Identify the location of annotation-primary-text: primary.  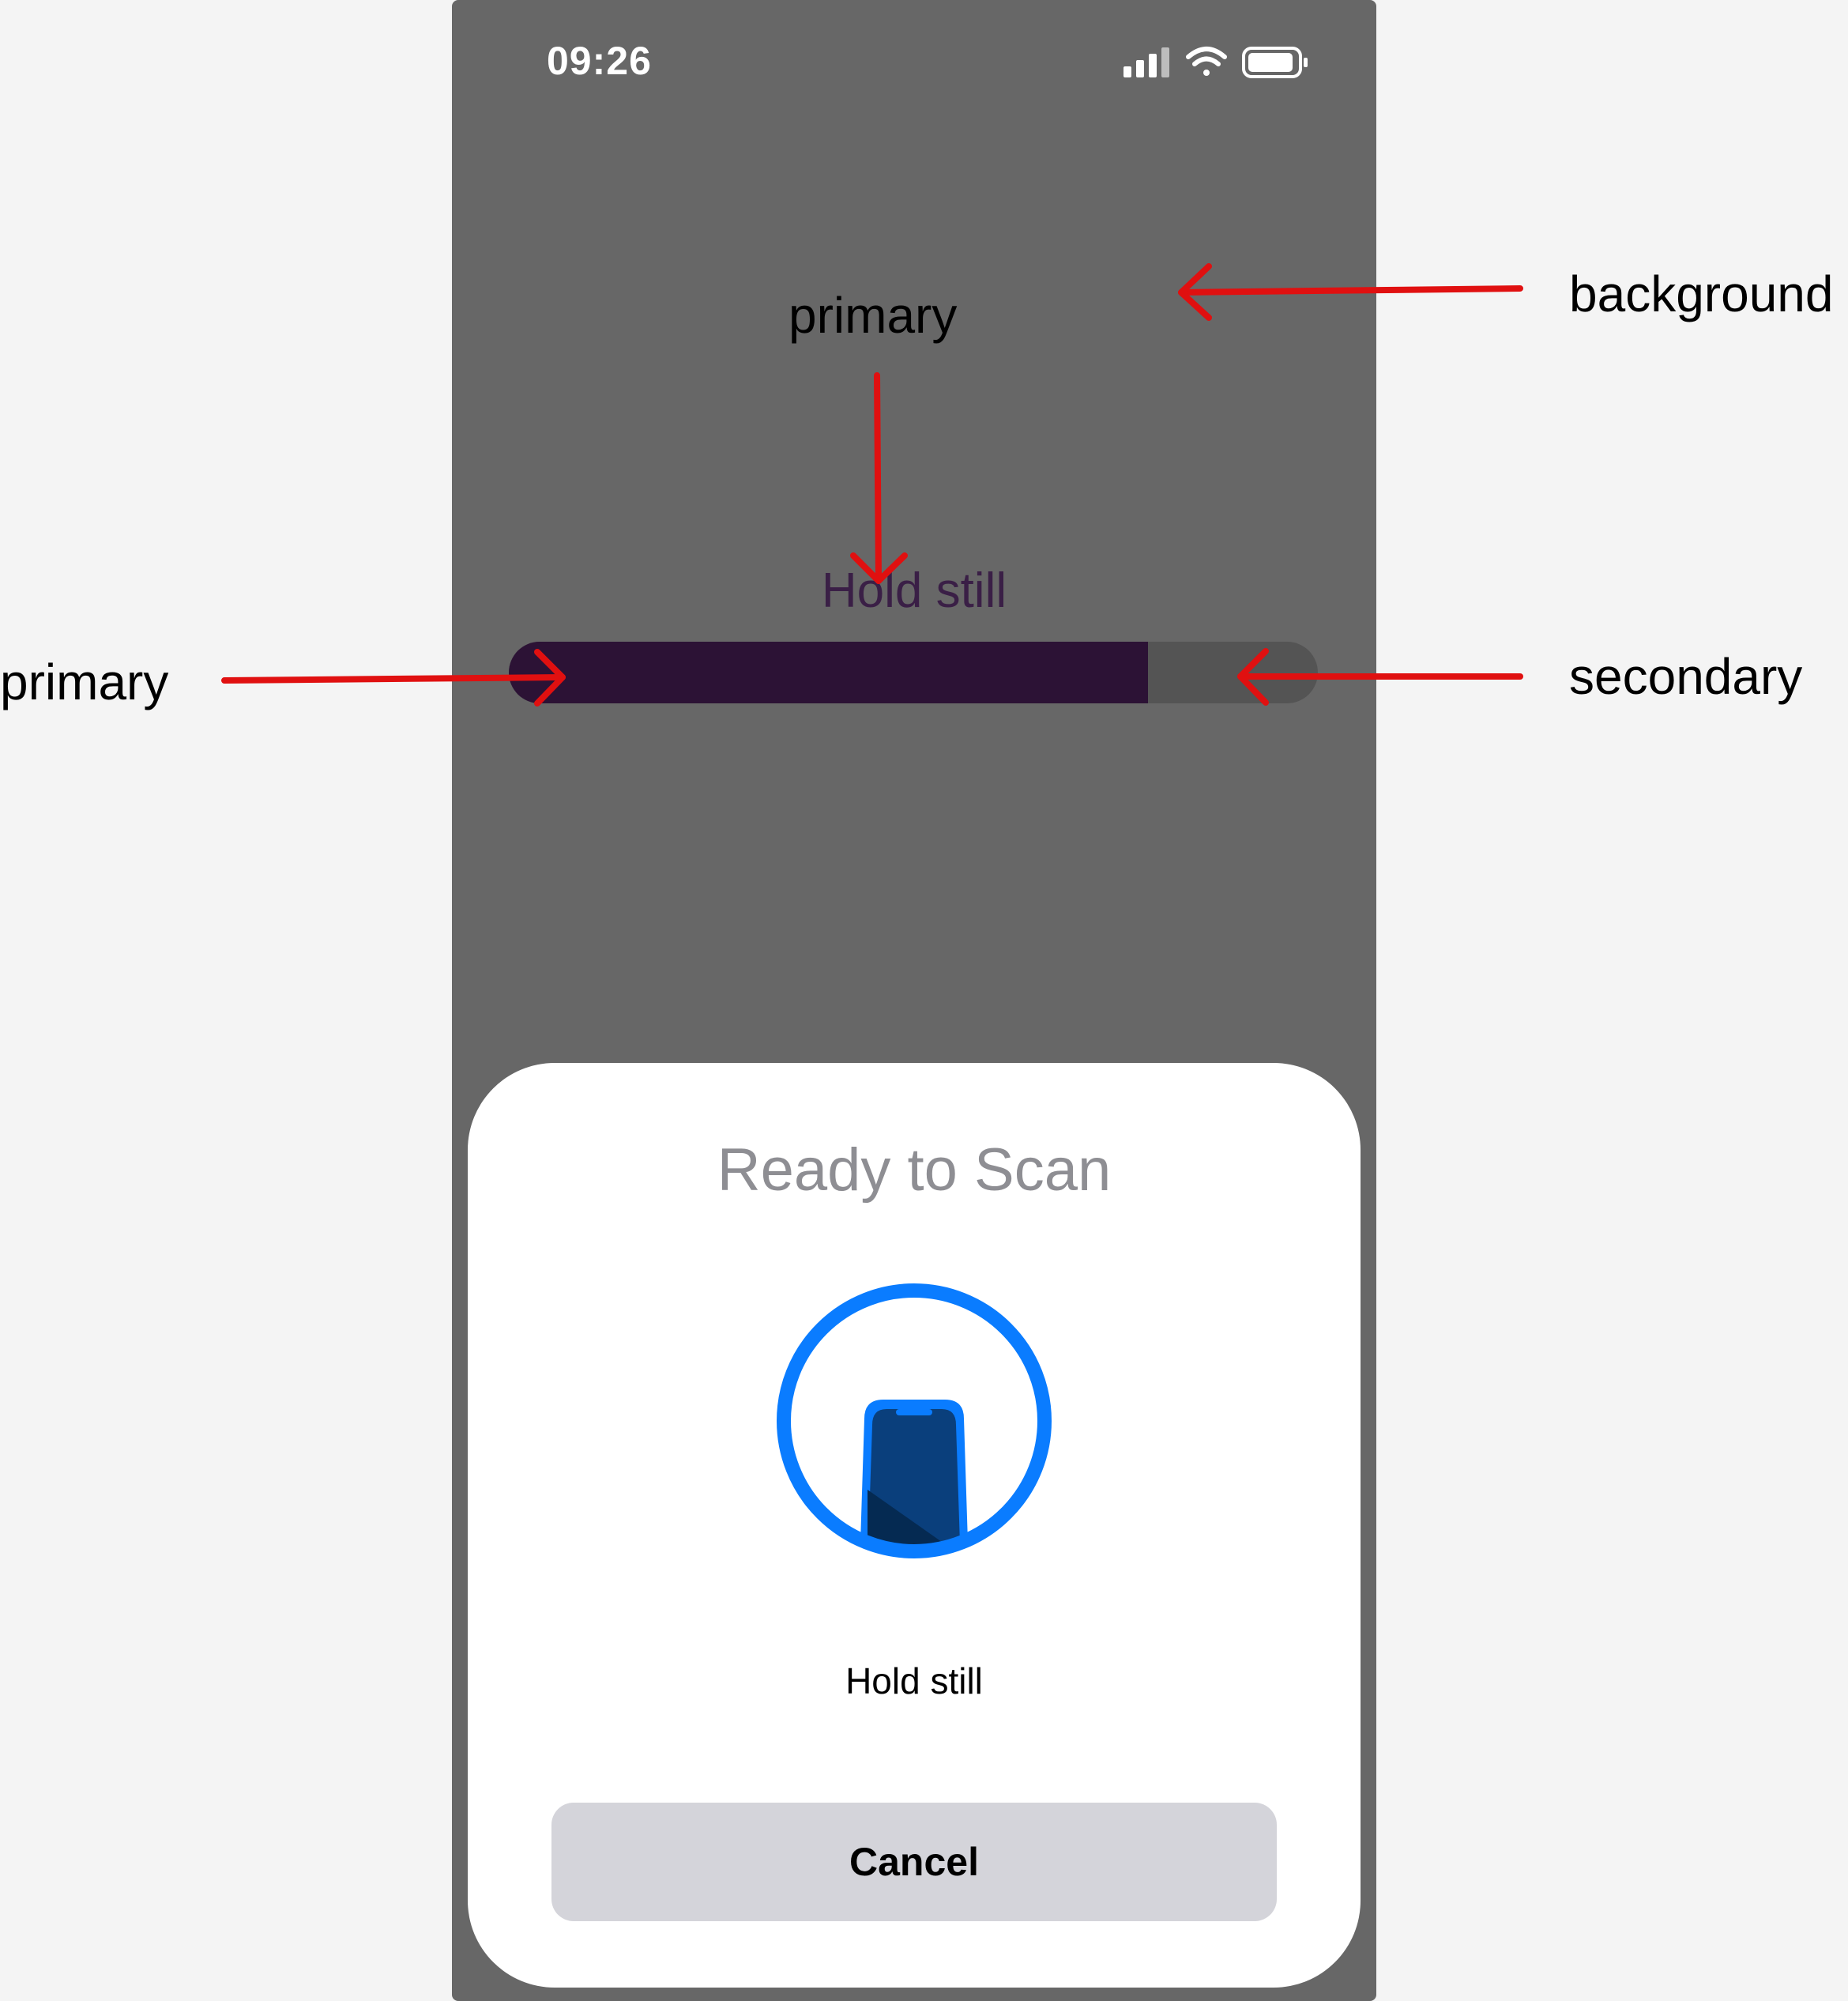
(873, 315).